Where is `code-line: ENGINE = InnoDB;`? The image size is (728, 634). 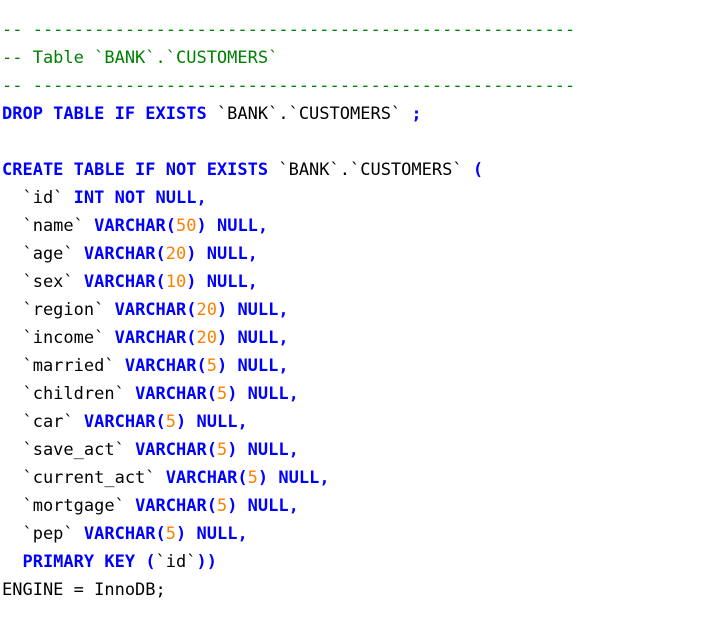 code-line: ENGINE = InnoDB; is located at coordinates (365, 590).